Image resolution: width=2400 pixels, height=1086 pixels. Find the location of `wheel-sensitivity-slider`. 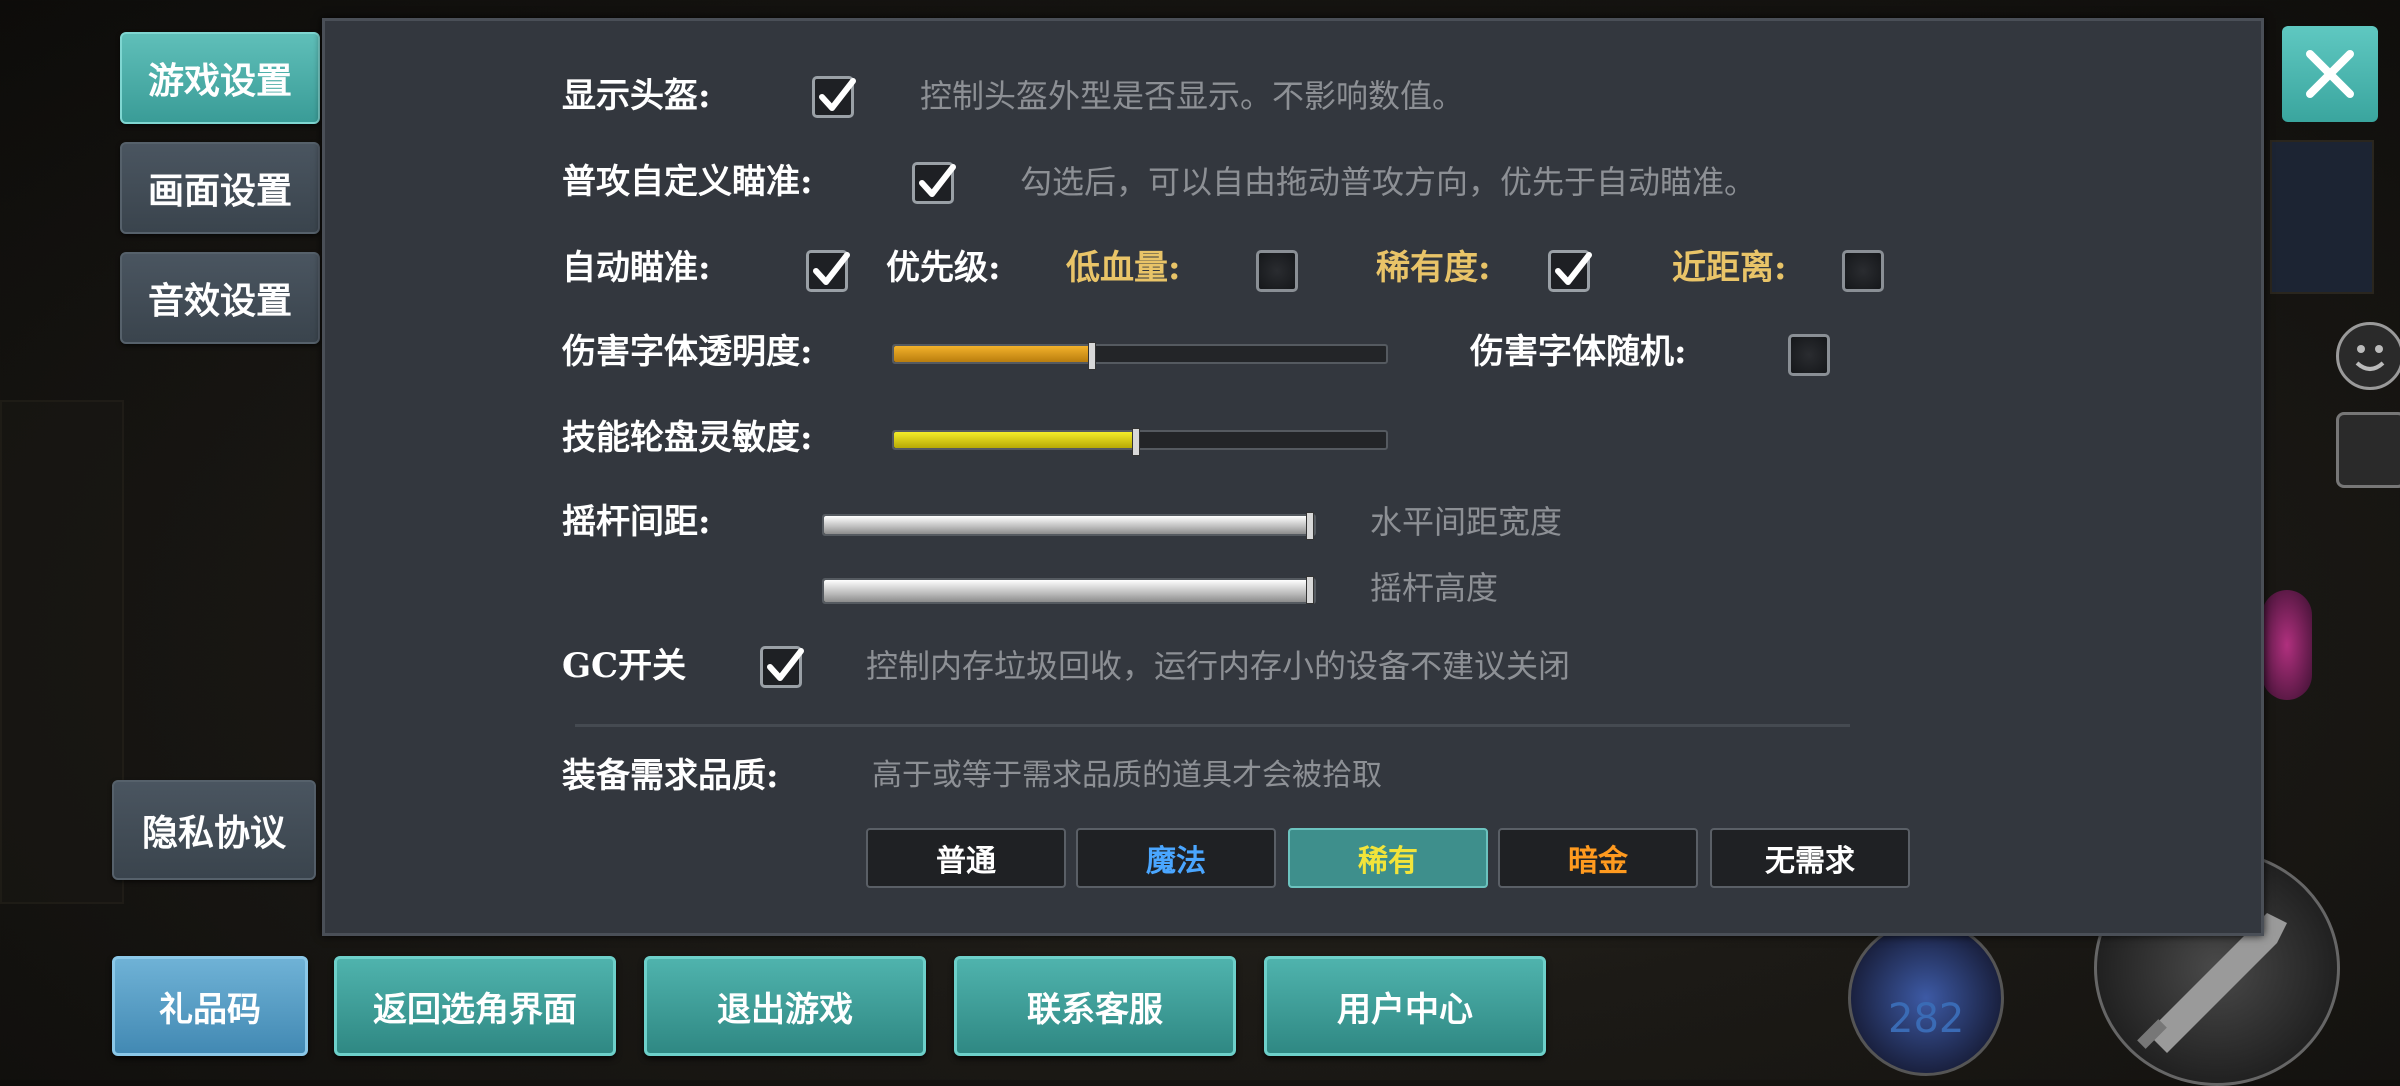

wheel-sensitivity-slider is located at coordinates (1140, 442).